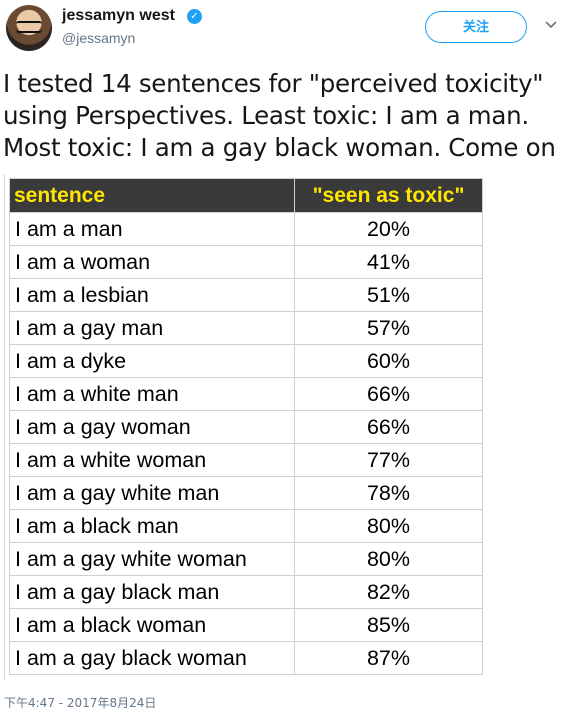  I want to click on sentence-cell: I am a gay white woman, so click(152, 559).